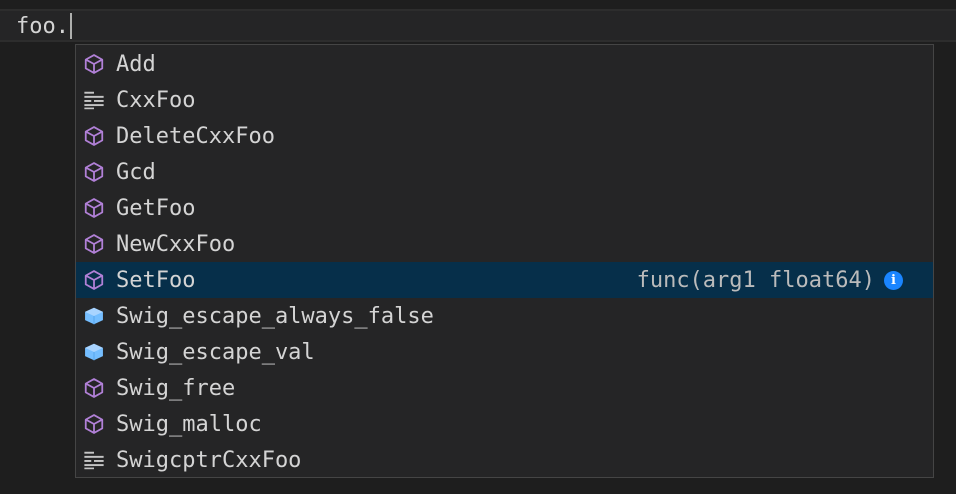 The image size is (956, 494). I want to click on suggestion-item-swig-malloc: Swig_malloc, so click(504, 424).